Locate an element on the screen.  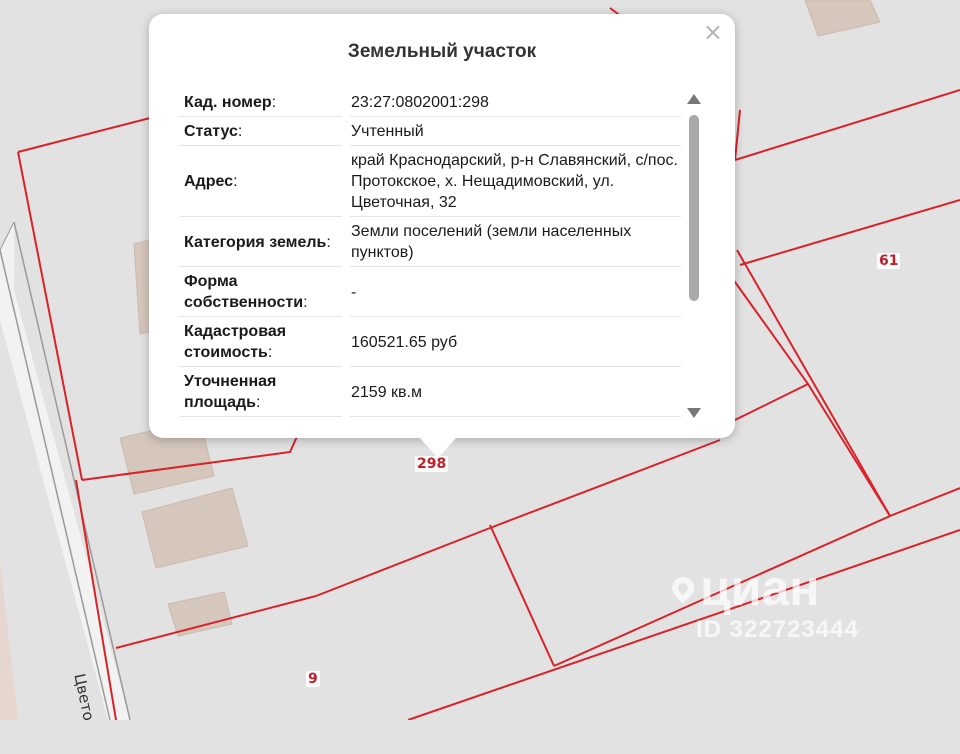
scroll-down-arrow-icon is located at coordinates (694, 413).